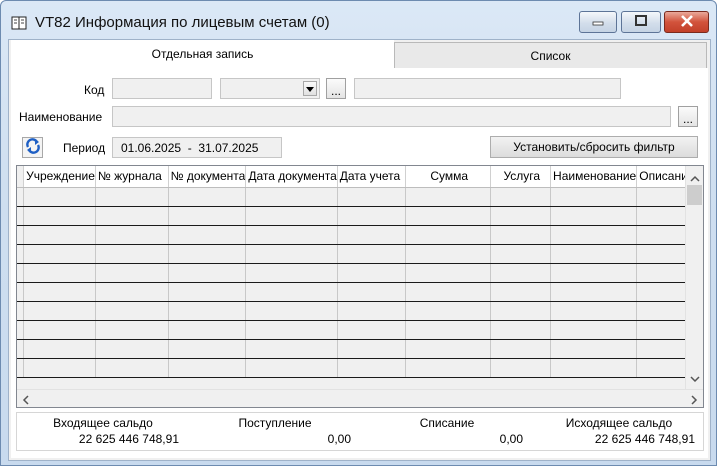  I want to click on column-header: Дата документа, so click(291, 177).